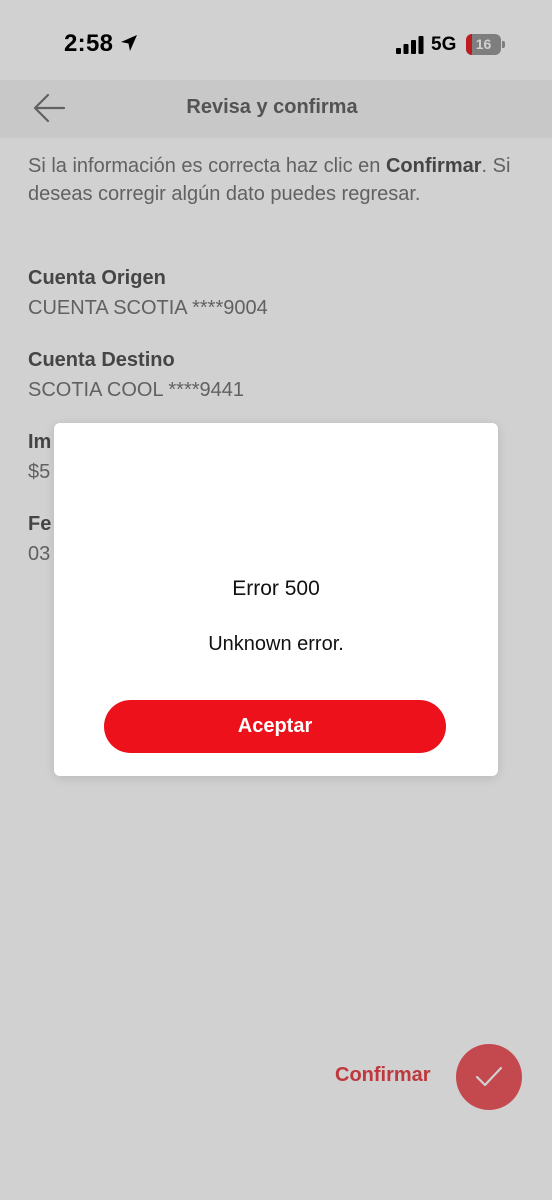 This screenshot has width=552, height=1200. What do you see at coordinates (276, 644) in the screenshot?
I see `dialog-message: Unknown error.` at bounding box center [276, 644].